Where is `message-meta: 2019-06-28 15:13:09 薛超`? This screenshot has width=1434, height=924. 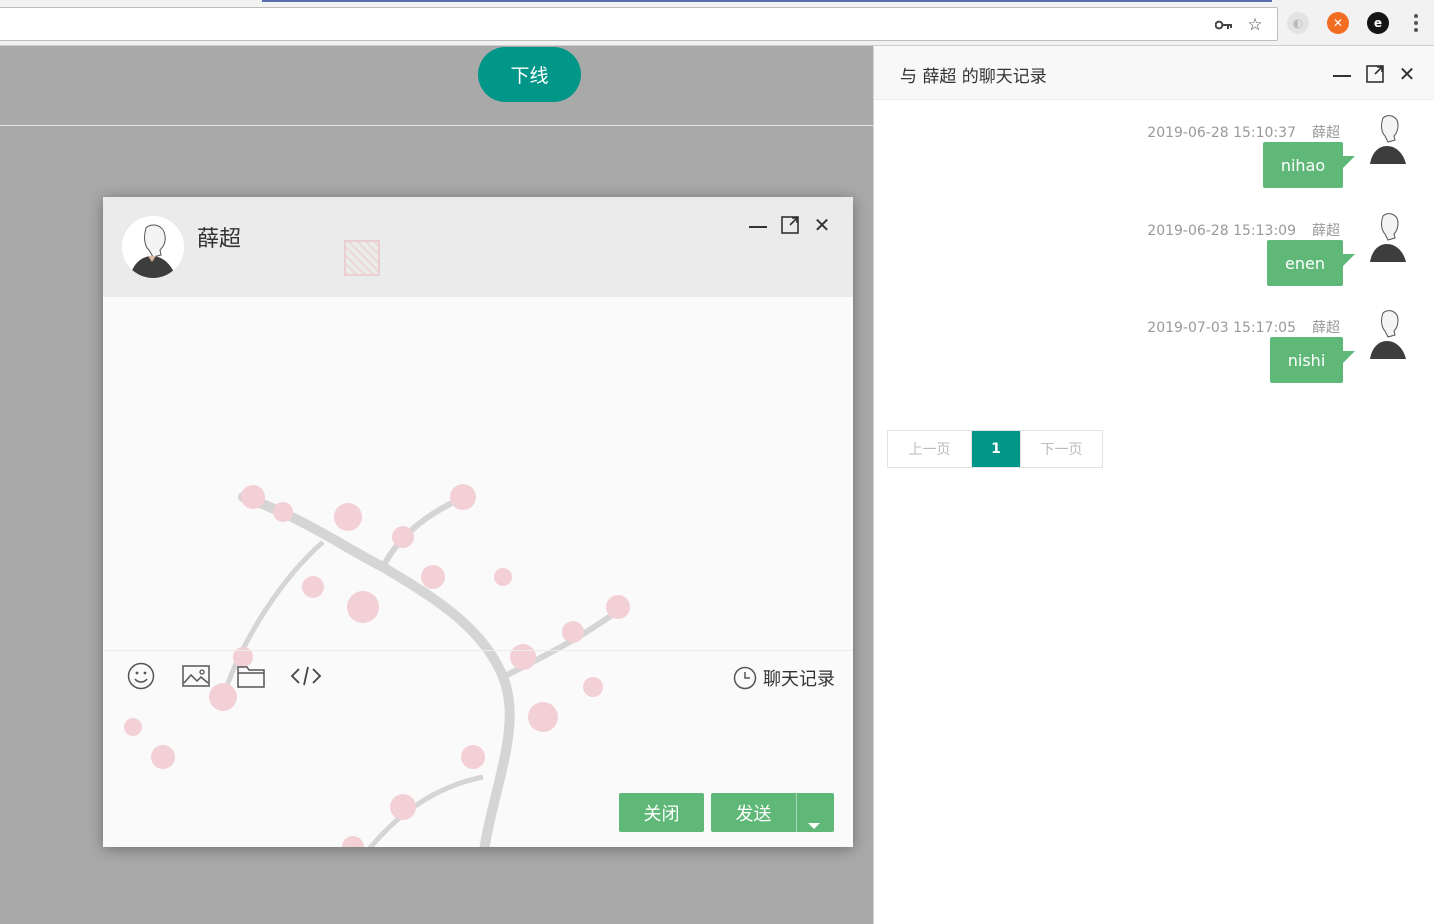
message-meta: 2019-06-28 15:13:09 薛超 is located at coordinates (1243, 230).